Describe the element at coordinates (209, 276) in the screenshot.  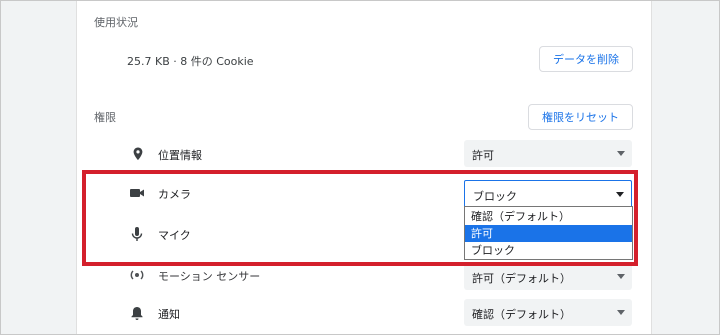
I see `permission-label-motion-sensor: モーション センサー` at that location.